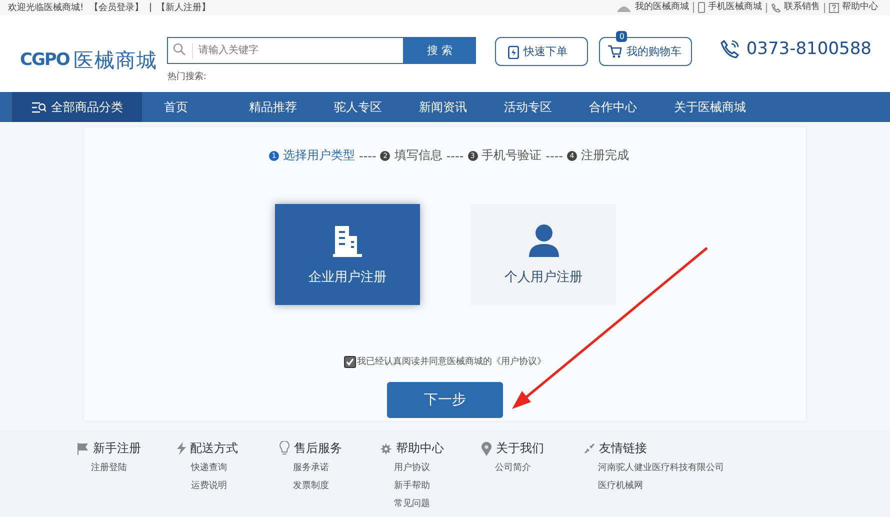  What do you see at coordinates (439, 50) in the screenshot?
I see `search-button: 搜 索` at bounding box center [439, 50].